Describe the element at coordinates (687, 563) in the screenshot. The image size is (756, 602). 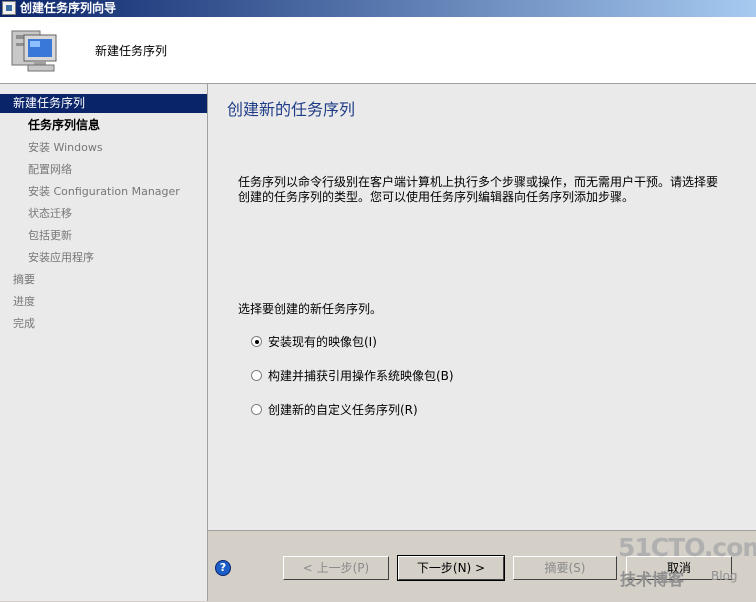
I see `site-watermark: 51CTO.com 技术博客 Blog` at that location.